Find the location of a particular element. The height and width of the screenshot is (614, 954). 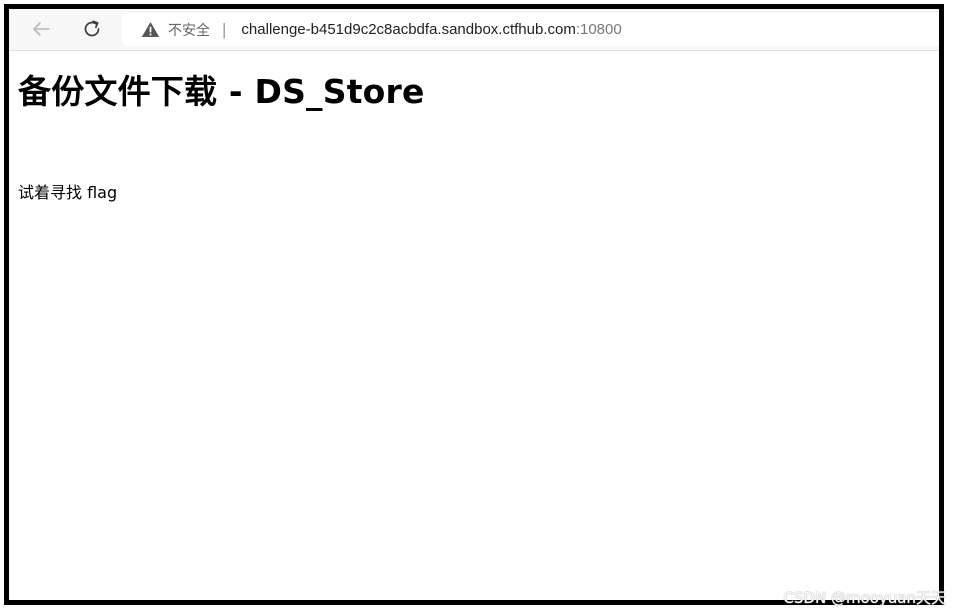

watermark: CSDN @mooyuan天天 is located at coordinates (864, 598).